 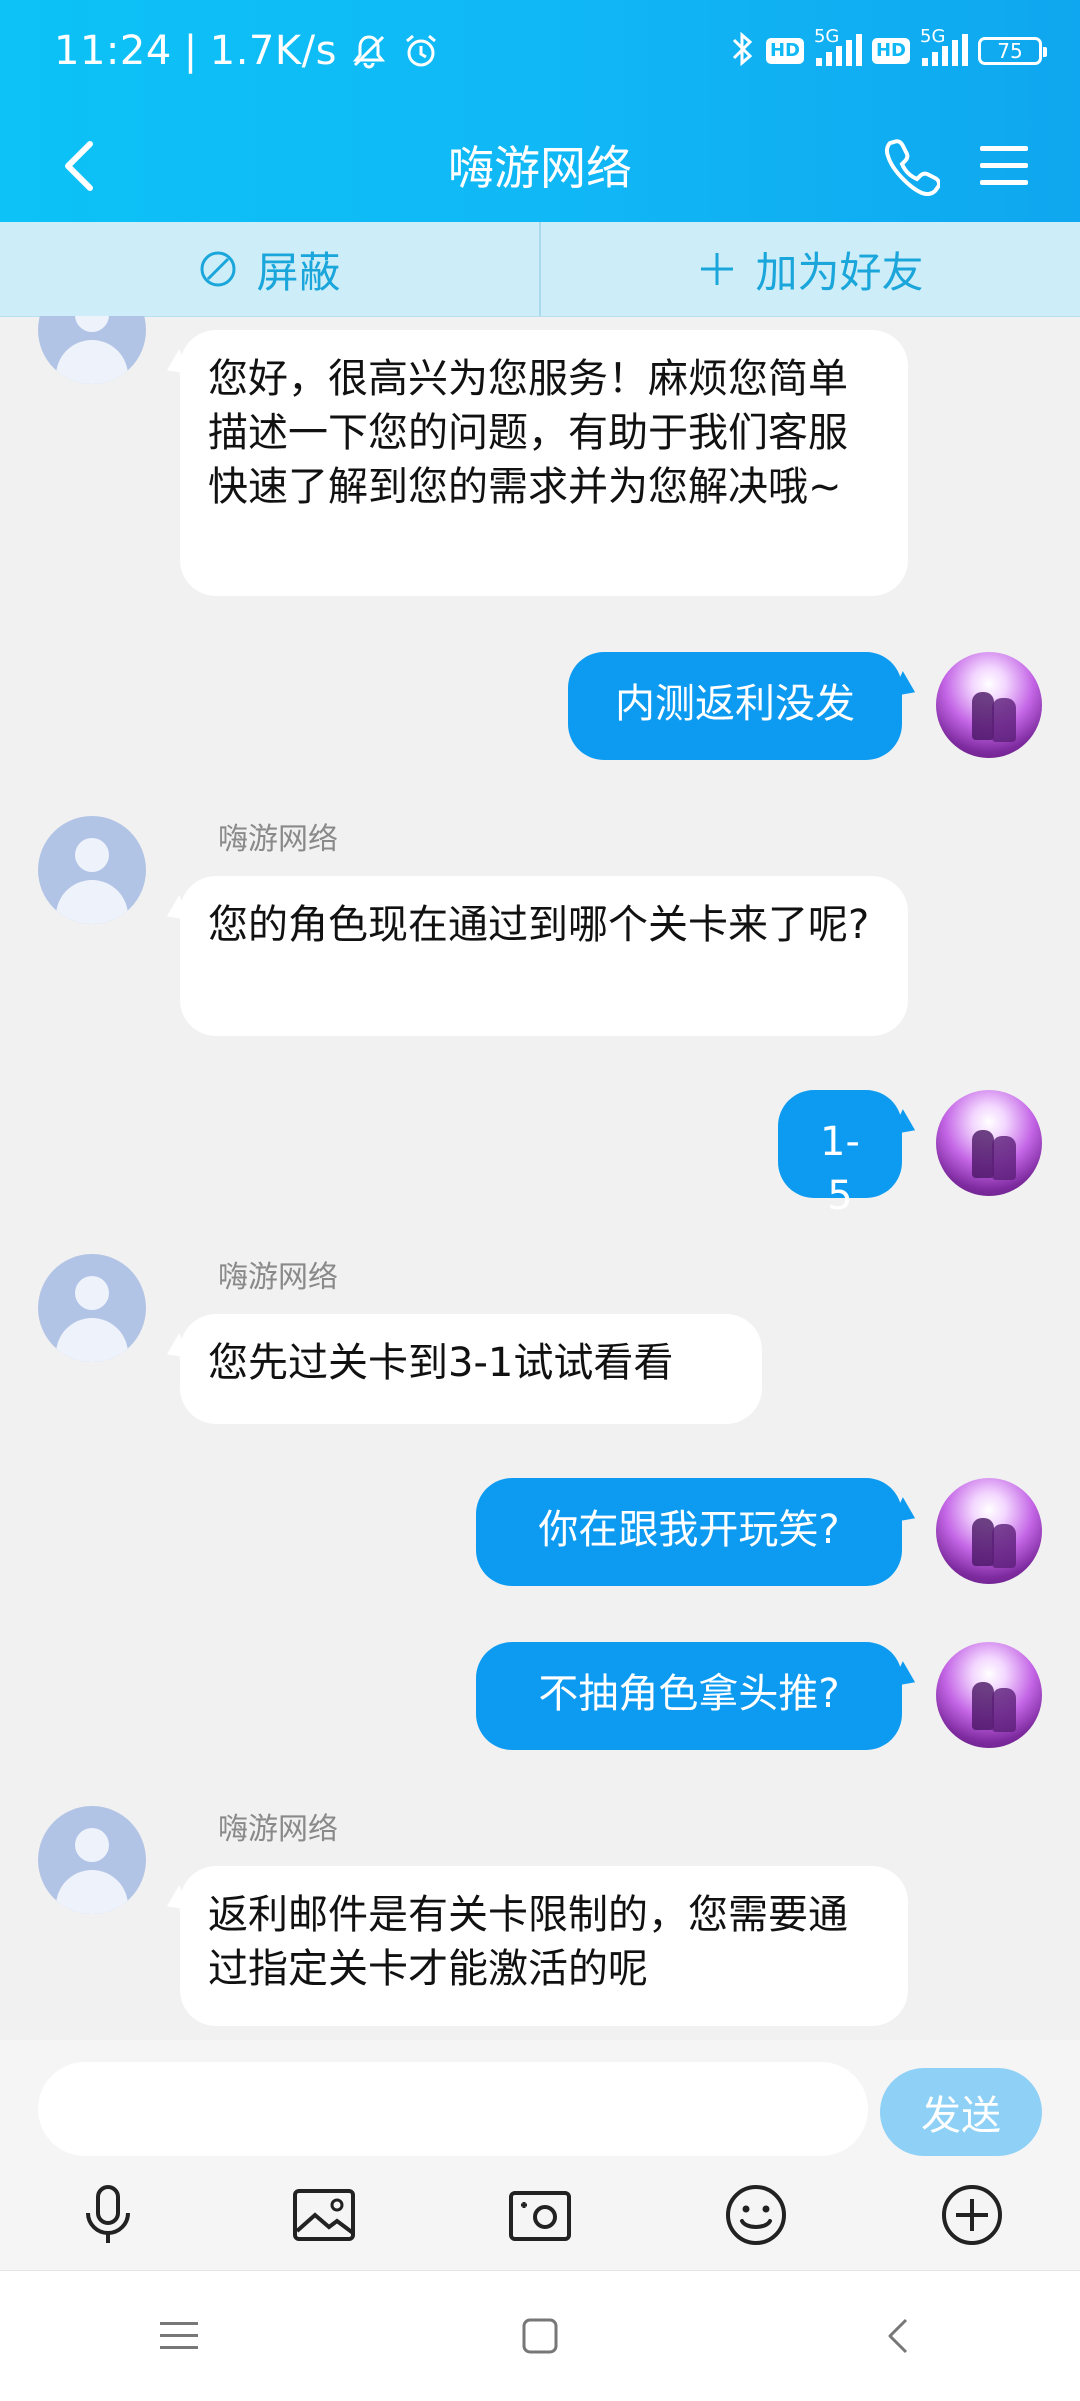 What do you see at coordinates (298, 272) in the screenshot?
I see `block-label: 屏蔽` at bounding box center [298, 272].